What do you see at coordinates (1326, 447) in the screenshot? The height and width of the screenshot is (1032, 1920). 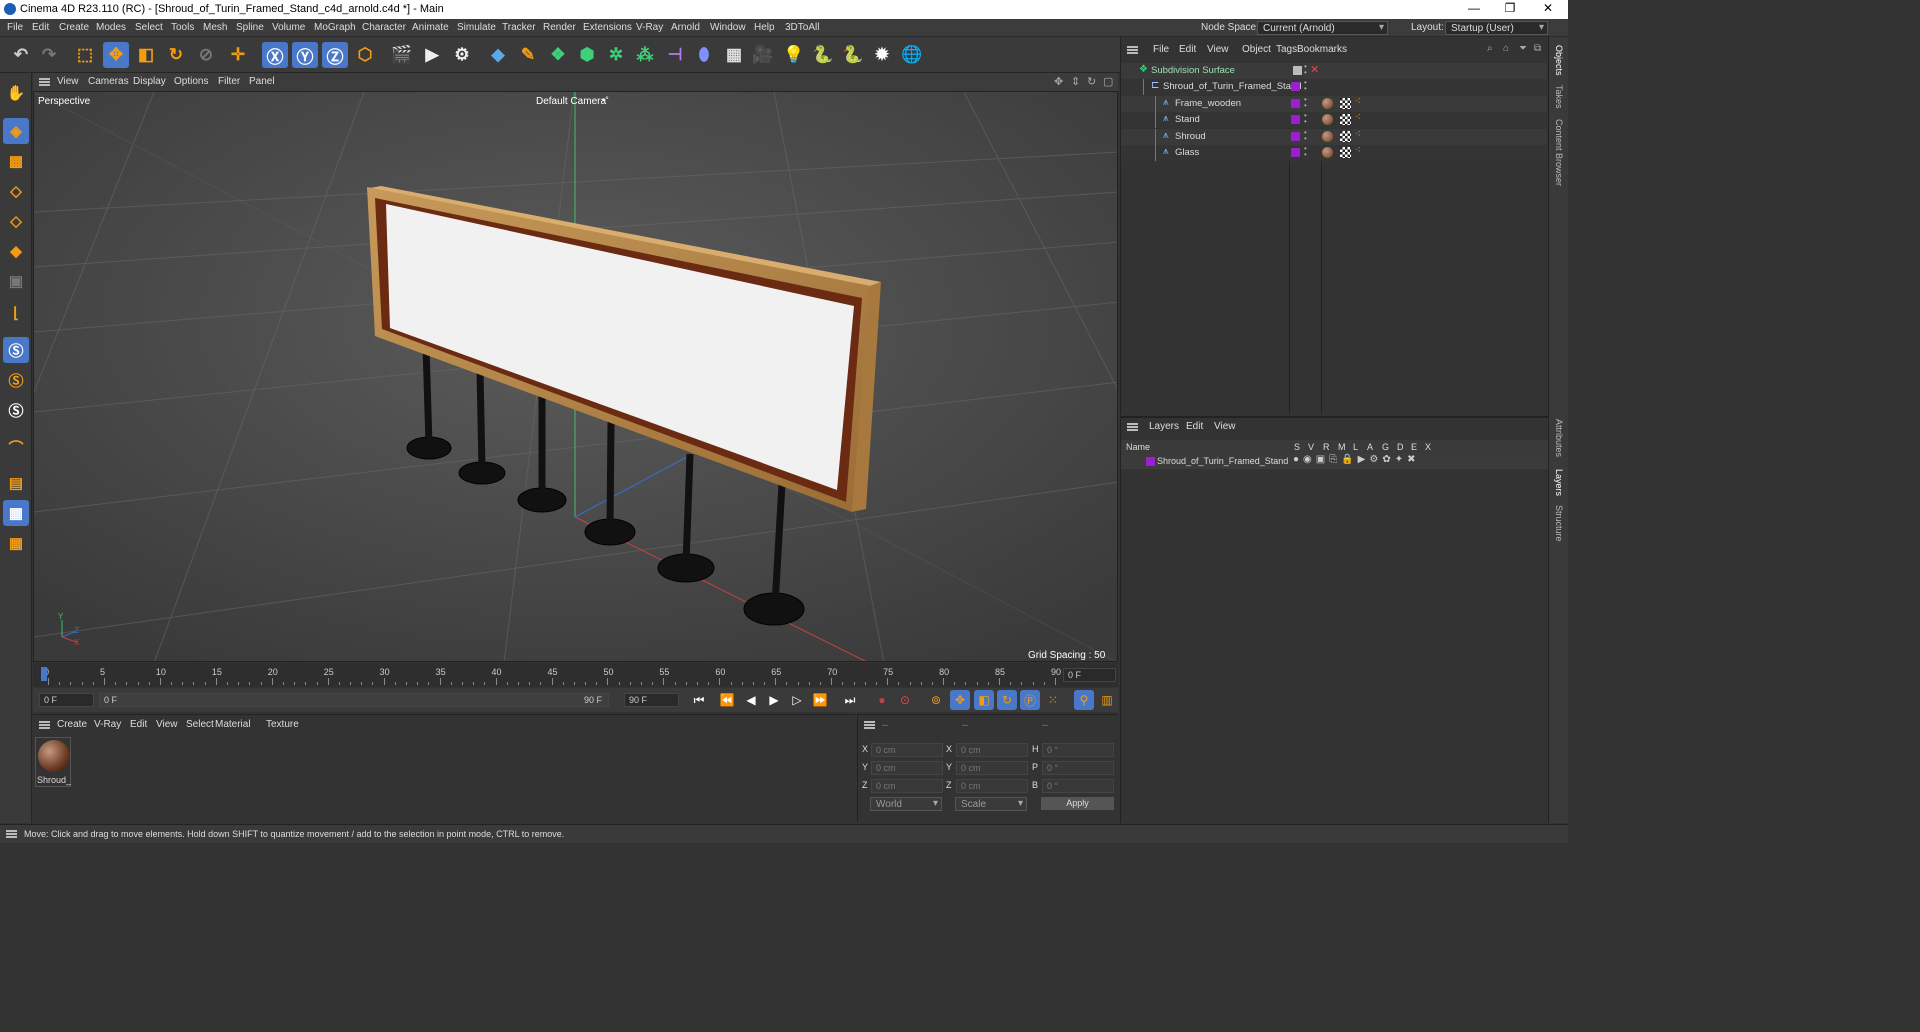 I see `layer-column-r: R` at bounding box center [1326, 447].